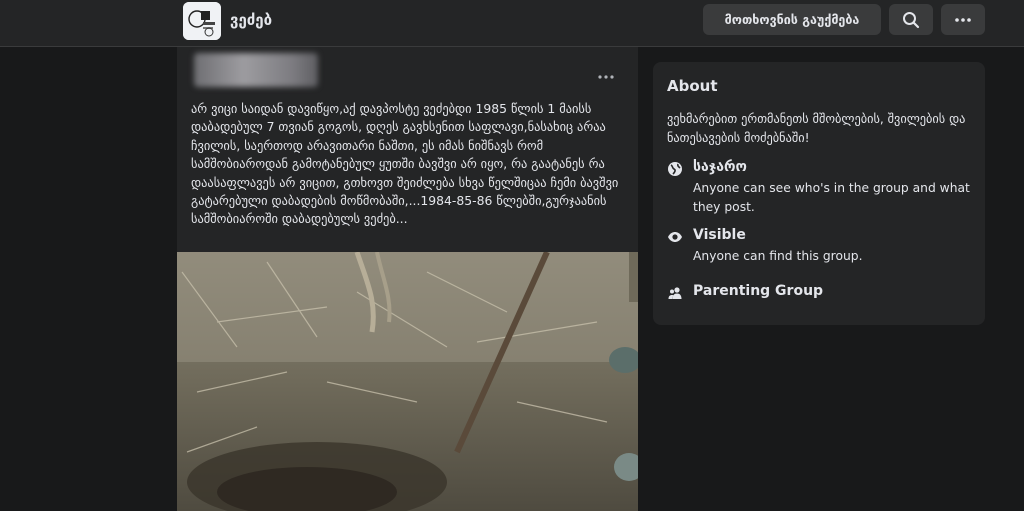 This screenshot has height=511, width=1024. I want to click on group-header-bar: ვეძებ მოთხოვნის გაუქმება, so click(512, 23).